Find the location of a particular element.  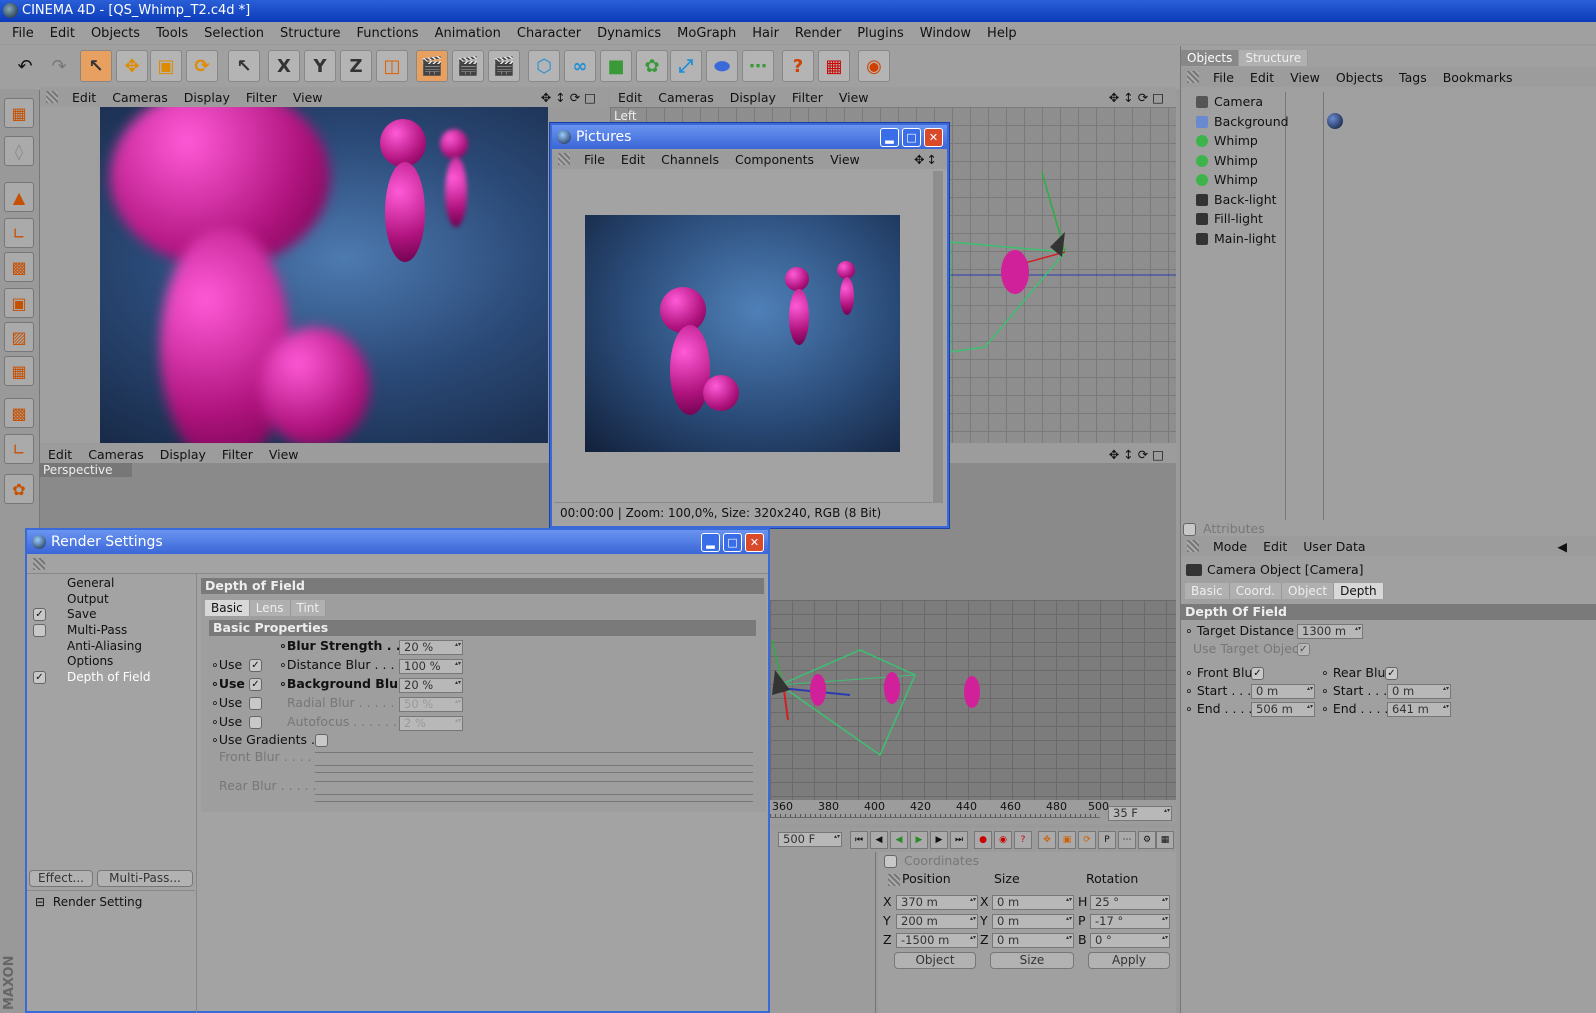

autofocus-field: 2 % is located at coordinates (431, 723).